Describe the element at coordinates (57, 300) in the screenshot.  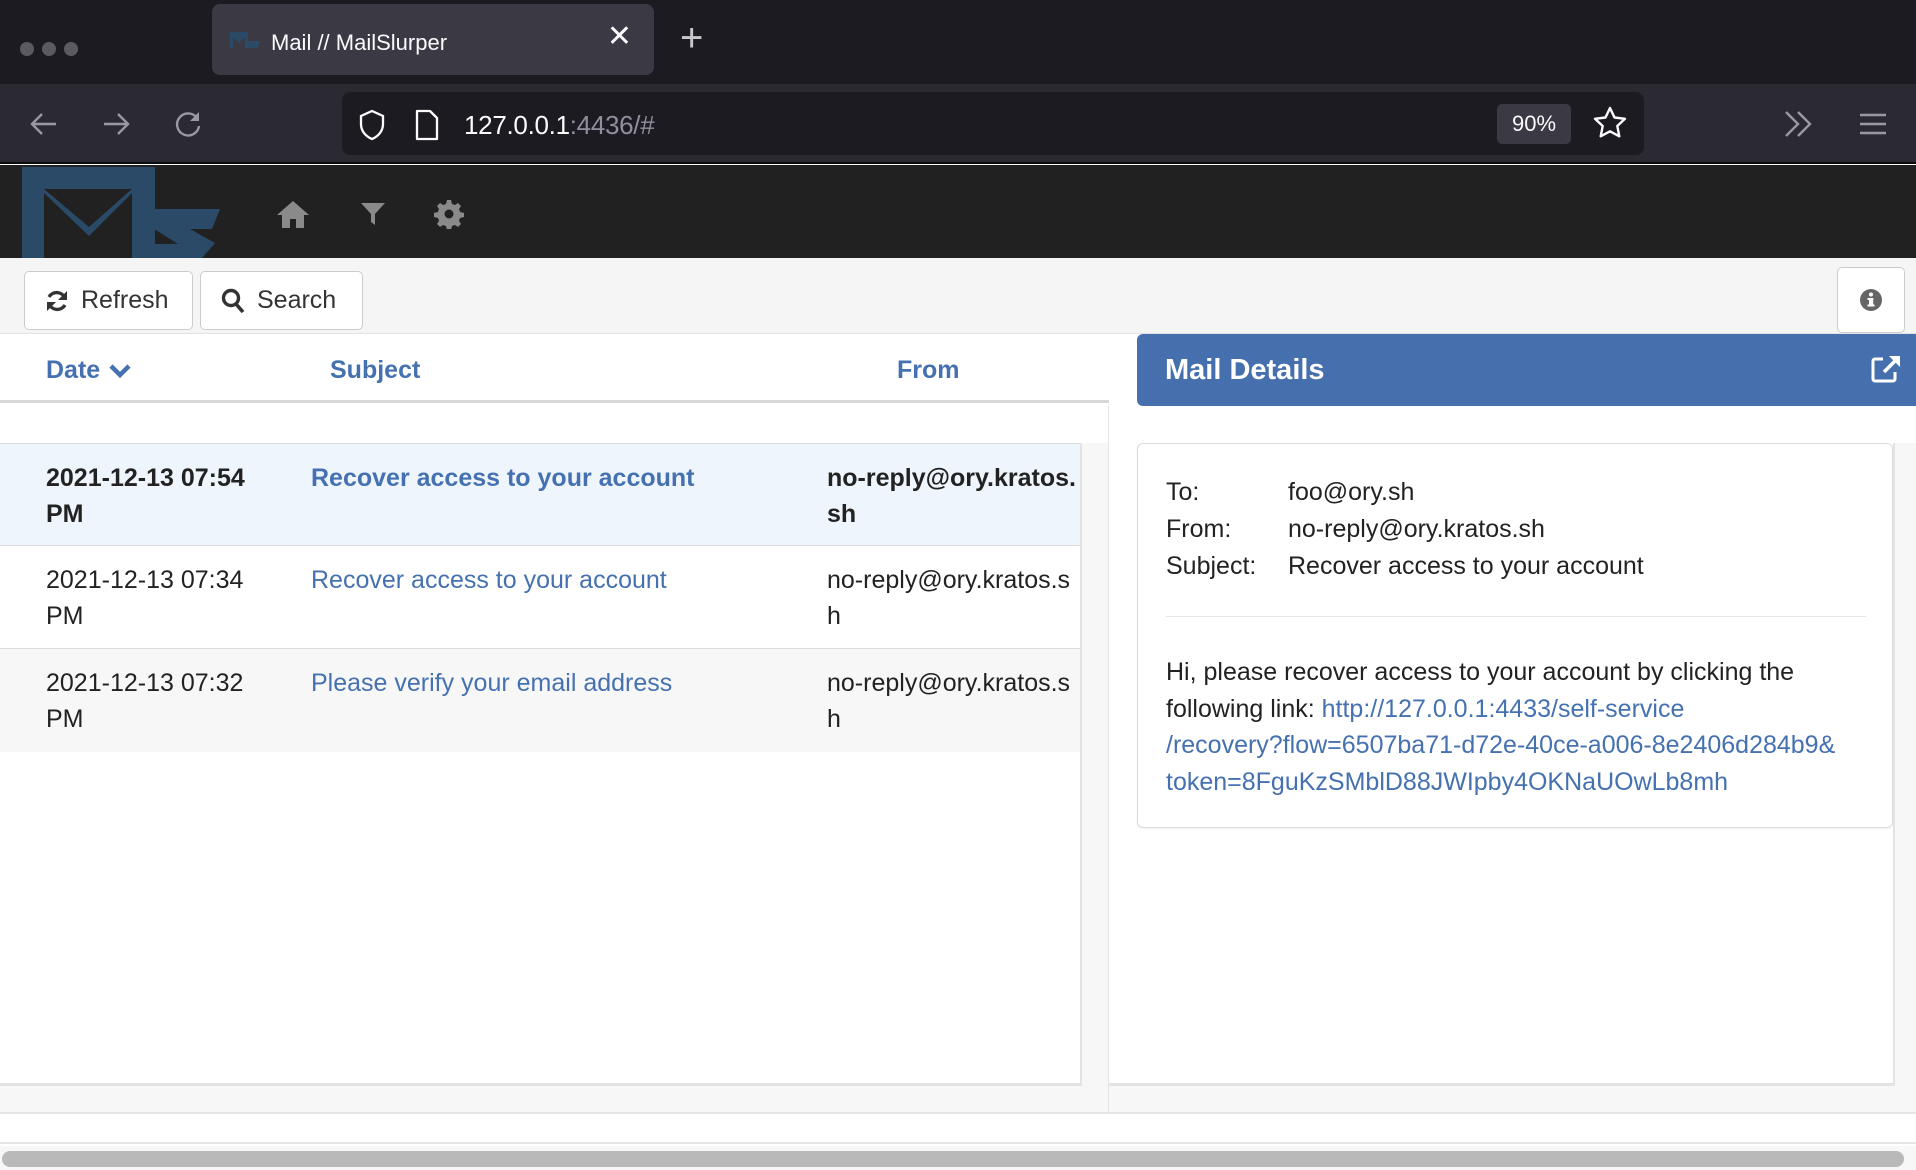
I see `refresh-icon` at that location.